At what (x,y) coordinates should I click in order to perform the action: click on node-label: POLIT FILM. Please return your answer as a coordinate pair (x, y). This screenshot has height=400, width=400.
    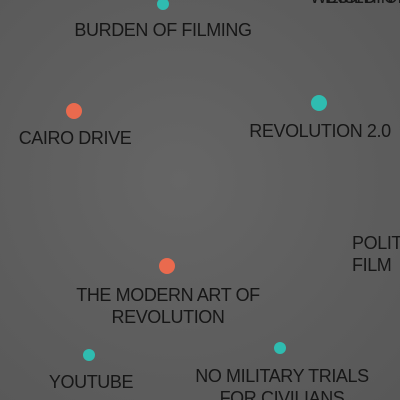
    Looking at the image, I should click on (376, 254).